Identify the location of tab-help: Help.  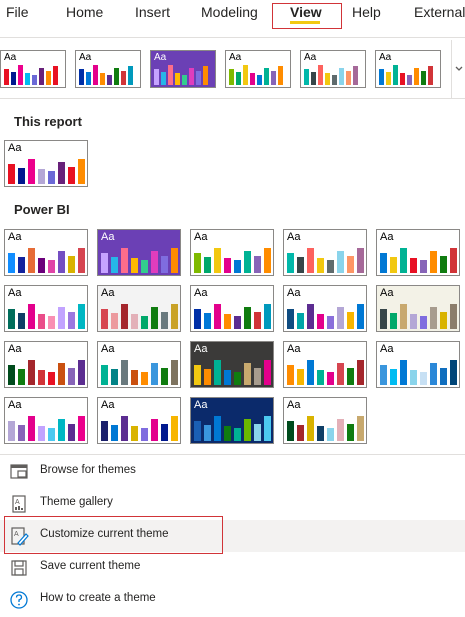
(366, 12).